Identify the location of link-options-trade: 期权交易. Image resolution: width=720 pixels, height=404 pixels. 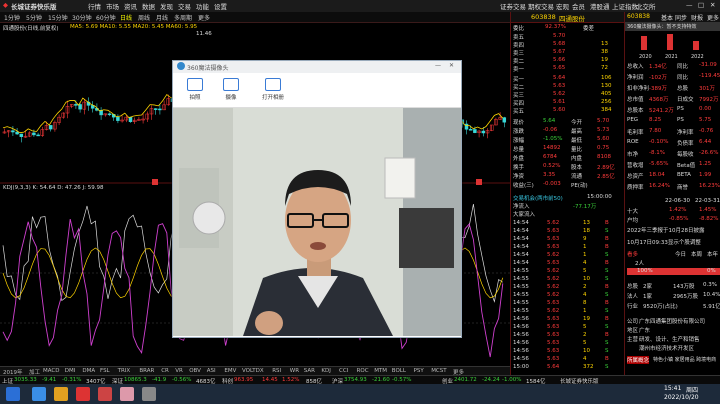
(541, 6).